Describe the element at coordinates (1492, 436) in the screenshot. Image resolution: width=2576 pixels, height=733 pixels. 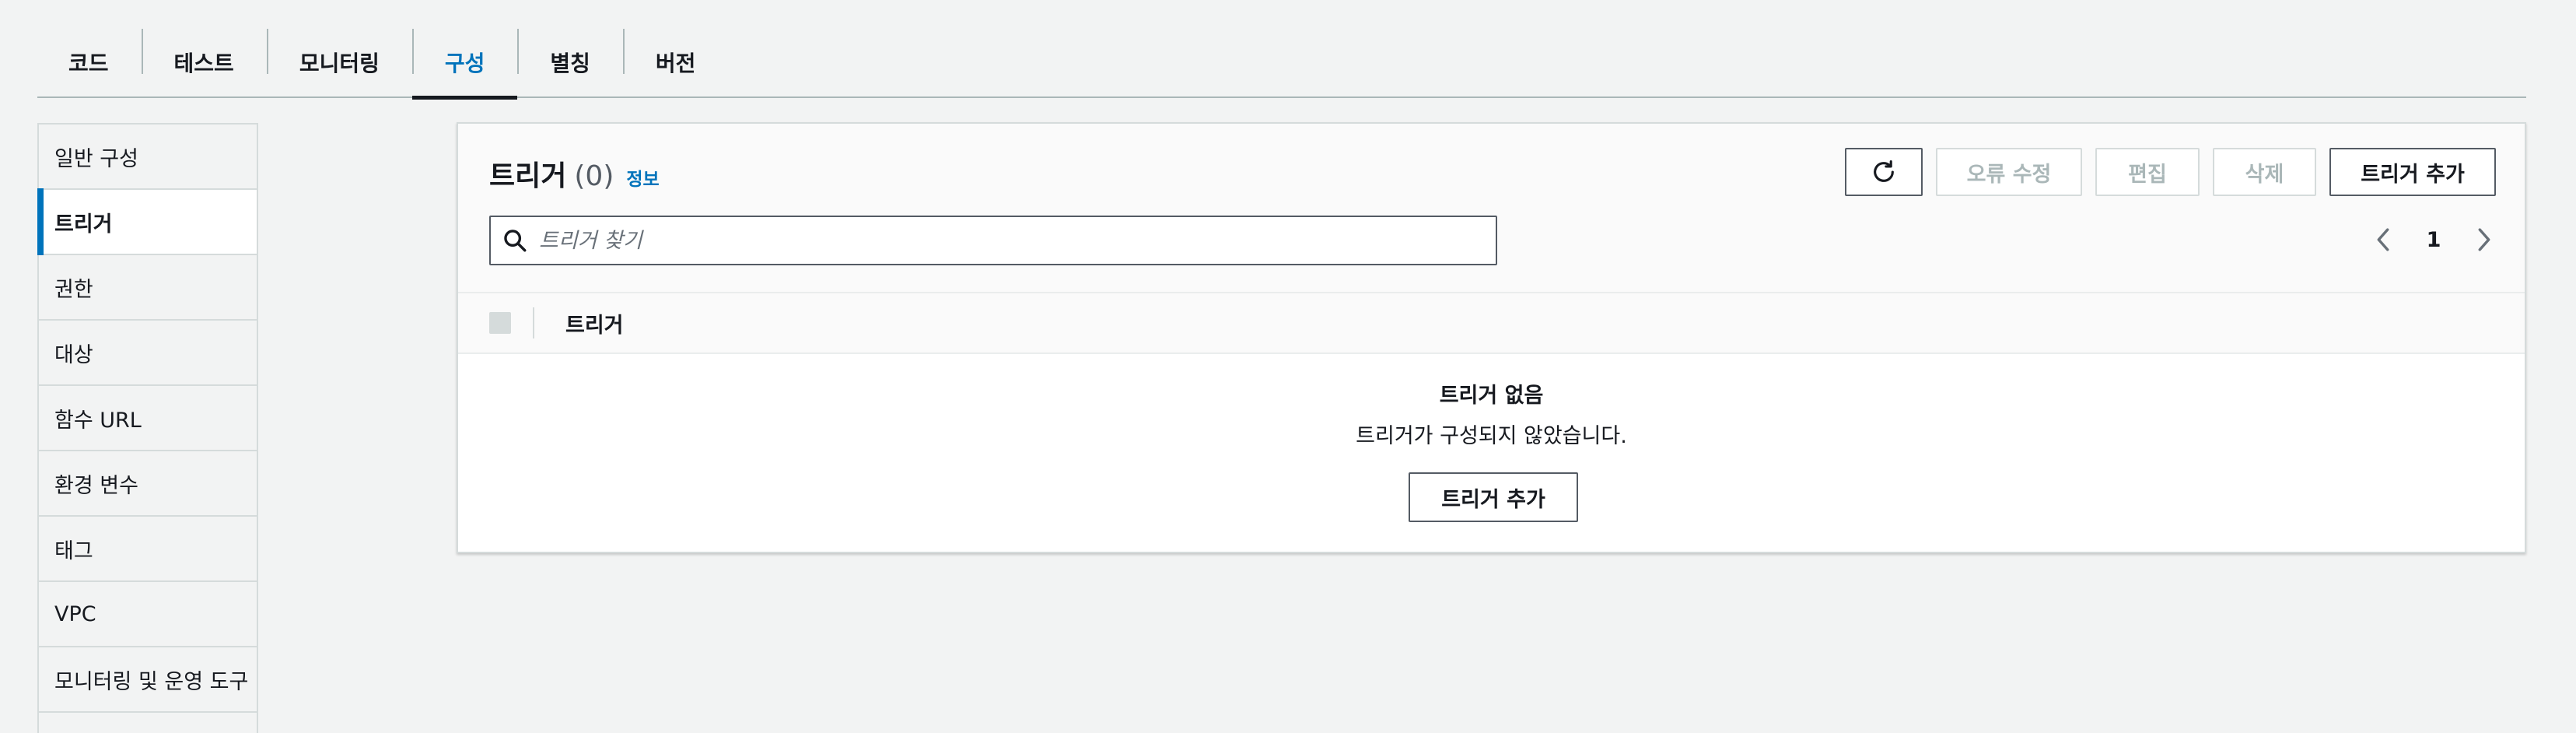
I see `empty-state-description: 트리거가 구성되지 않았습니다.` at that location.